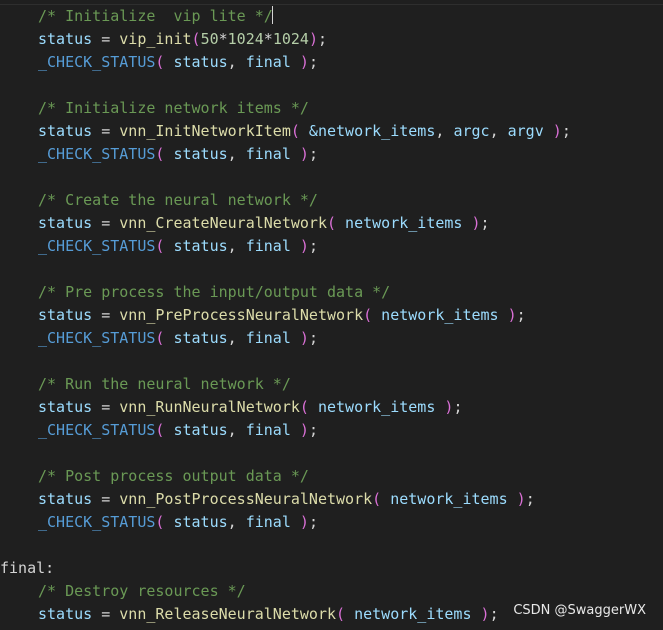 Image resolution: width=663 pixels, height=630 pixels. I want to click on code-variable: &network_items, so click(367, 131).